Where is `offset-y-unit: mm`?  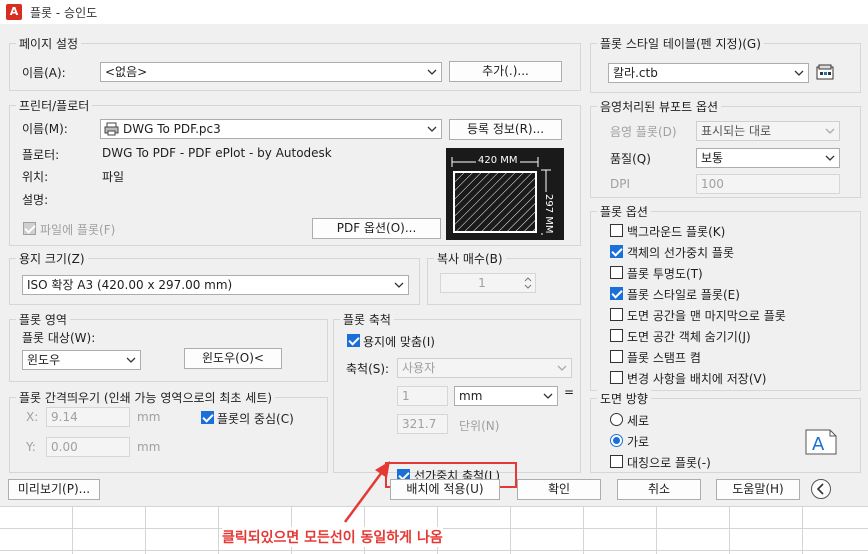 offset-y-unit: mm is located at coordinates (149, 447).